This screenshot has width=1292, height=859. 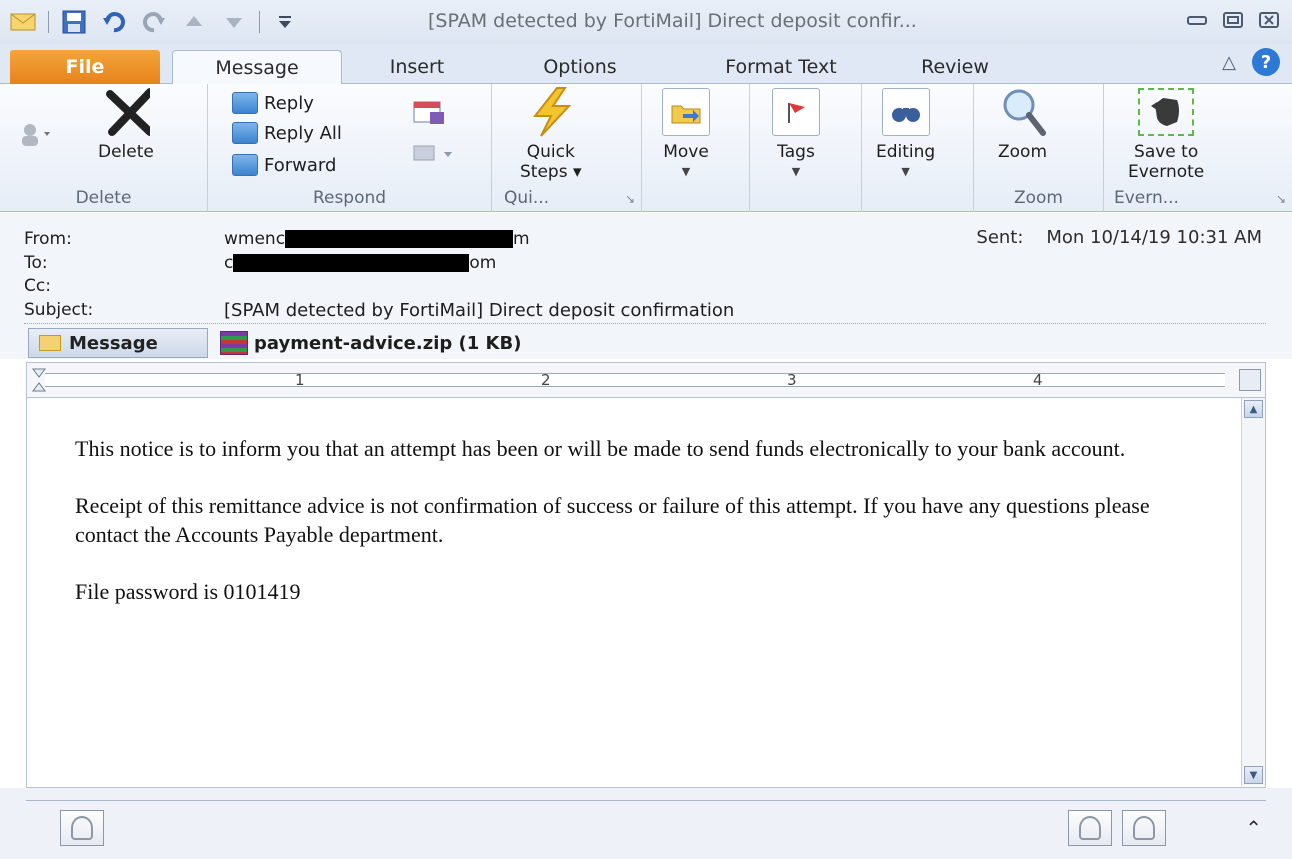 What do you see at coordinates (1266, 62) in the screenshot?
I see `help-icon: ?` at bounding box center [1266, 62].